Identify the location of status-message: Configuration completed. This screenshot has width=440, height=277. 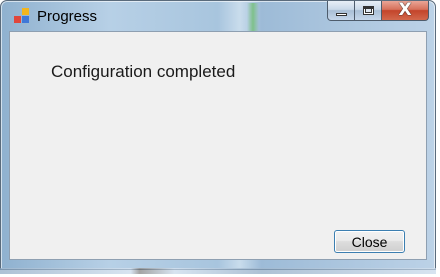
(143, 71).